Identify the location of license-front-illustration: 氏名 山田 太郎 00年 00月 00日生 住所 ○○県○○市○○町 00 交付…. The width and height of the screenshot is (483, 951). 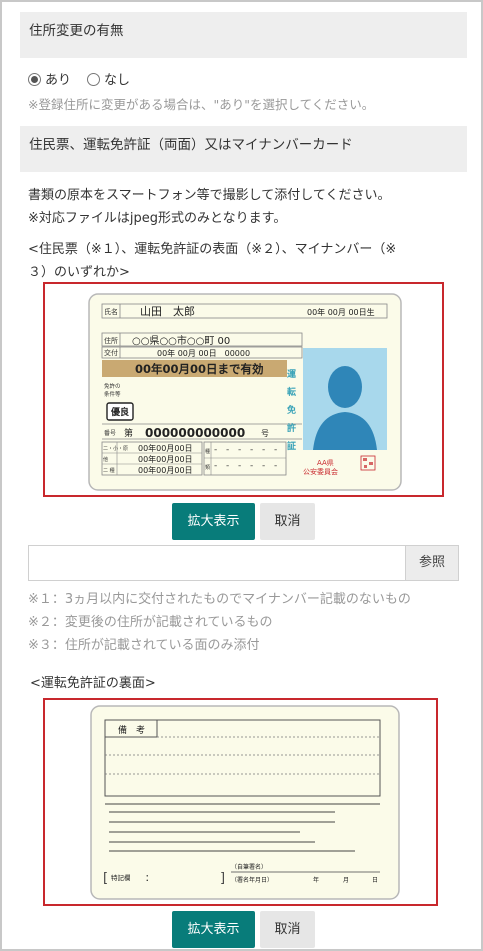
(245, 392).